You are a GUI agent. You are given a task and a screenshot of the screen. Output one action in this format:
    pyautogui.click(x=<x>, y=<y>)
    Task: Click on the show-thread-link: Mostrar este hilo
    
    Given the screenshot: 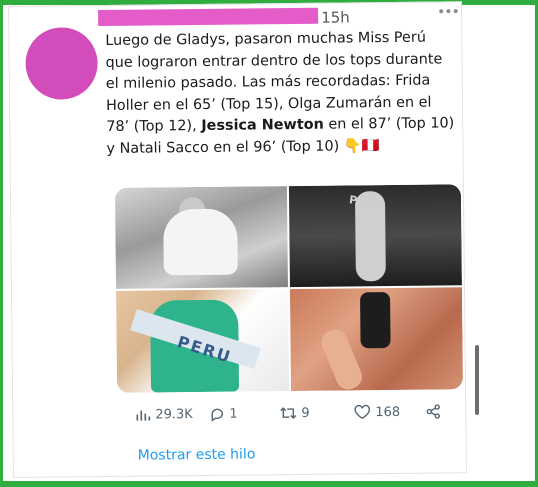 What is the action you would take?
    pyautogui.click(x=197, y=454)
    